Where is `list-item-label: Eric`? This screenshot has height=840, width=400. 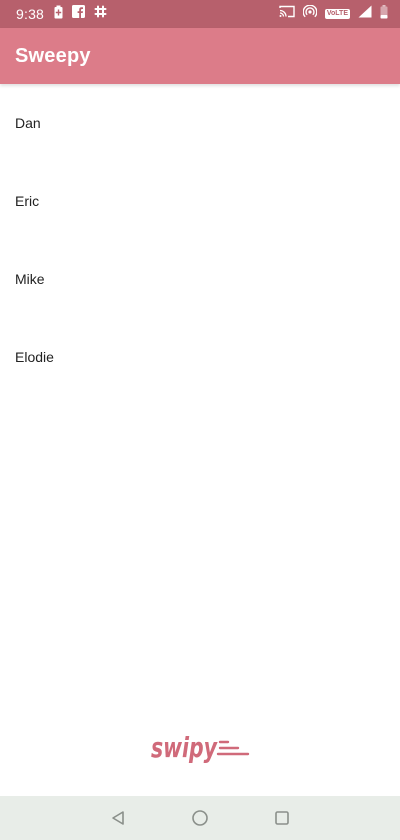
list-item-label: Eric is located at coordinates (27, 201).